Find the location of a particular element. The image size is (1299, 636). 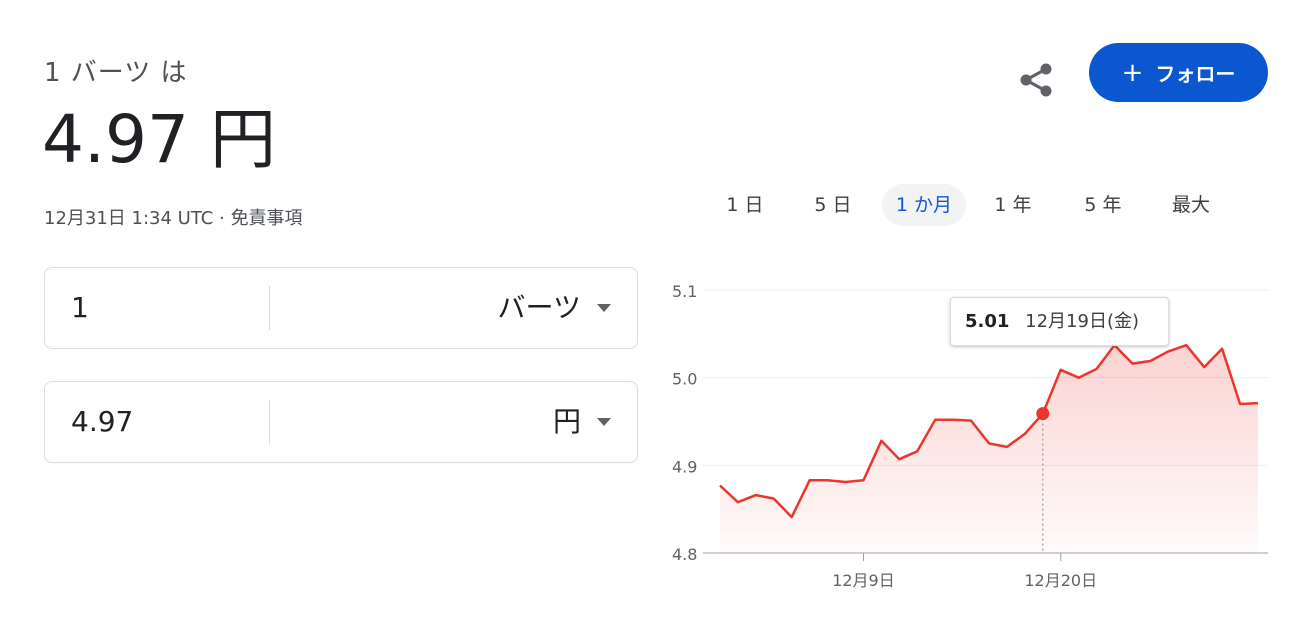

from-currency-select: バーツ is located at coordinates (539, 308).